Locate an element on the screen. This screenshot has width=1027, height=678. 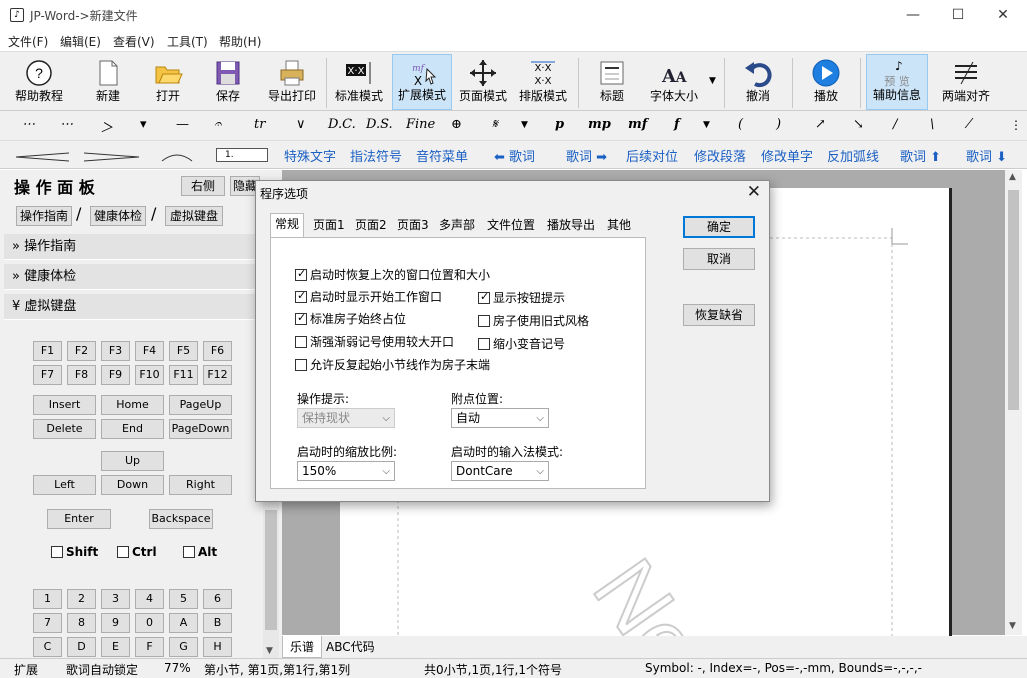
tab-other: 其他 is located at coordinates (619, 226).